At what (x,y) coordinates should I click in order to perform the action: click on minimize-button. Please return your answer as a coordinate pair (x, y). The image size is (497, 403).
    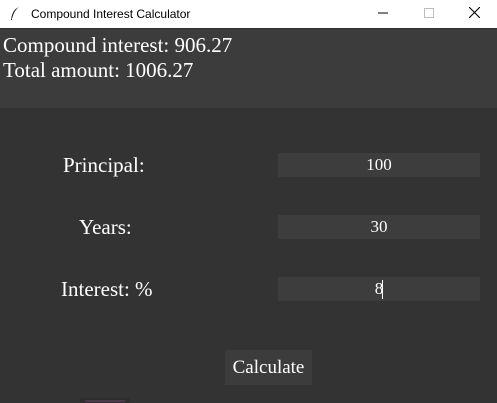
    Looking at the image, I should click on (383, 14).